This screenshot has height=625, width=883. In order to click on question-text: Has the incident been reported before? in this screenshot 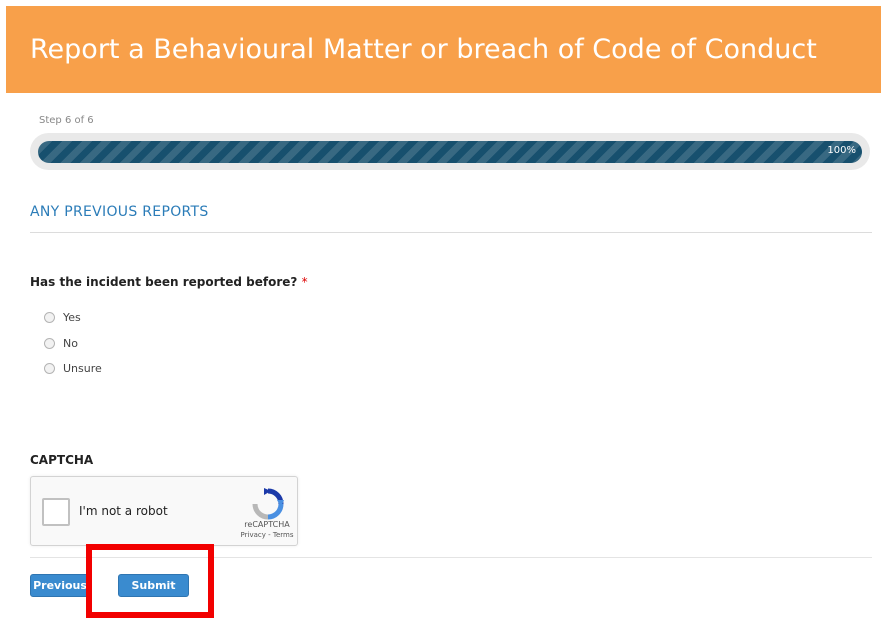, I will do `click(164, 282)`.